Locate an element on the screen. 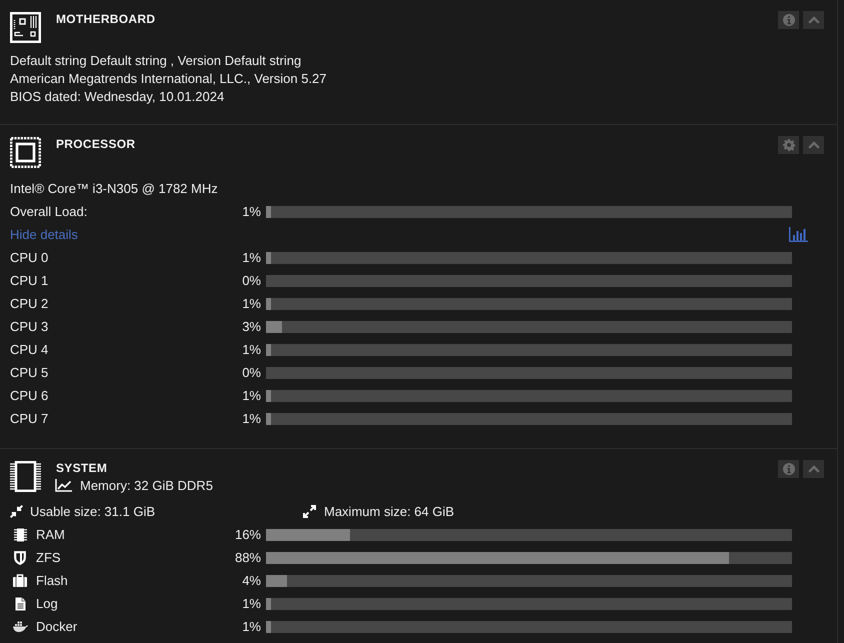  section-title: SYSTEM is located at coordinates (82, 468).